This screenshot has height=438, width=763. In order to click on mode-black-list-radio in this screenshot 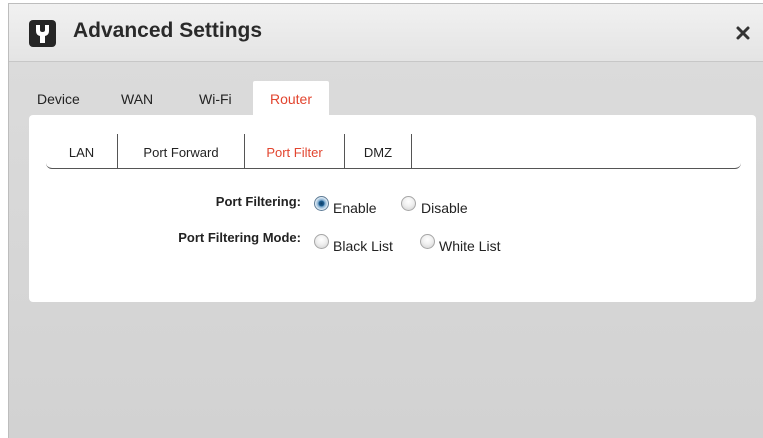, I will do `click(321, 241)`.